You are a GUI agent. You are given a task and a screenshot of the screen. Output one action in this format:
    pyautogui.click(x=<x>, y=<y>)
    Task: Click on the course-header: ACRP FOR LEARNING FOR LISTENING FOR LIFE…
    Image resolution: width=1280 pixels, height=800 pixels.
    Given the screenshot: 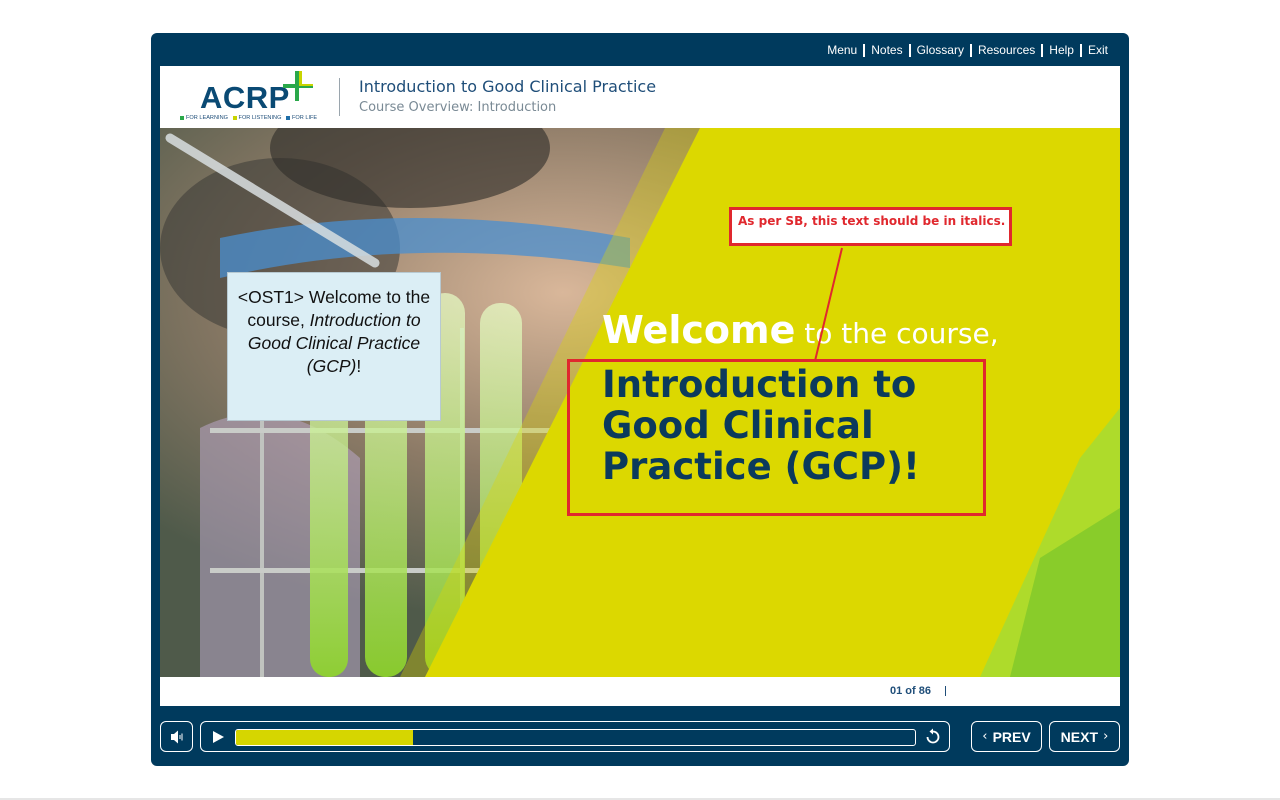 What is the action you would take?
    pyautogui.click(x=640, y=97)
    